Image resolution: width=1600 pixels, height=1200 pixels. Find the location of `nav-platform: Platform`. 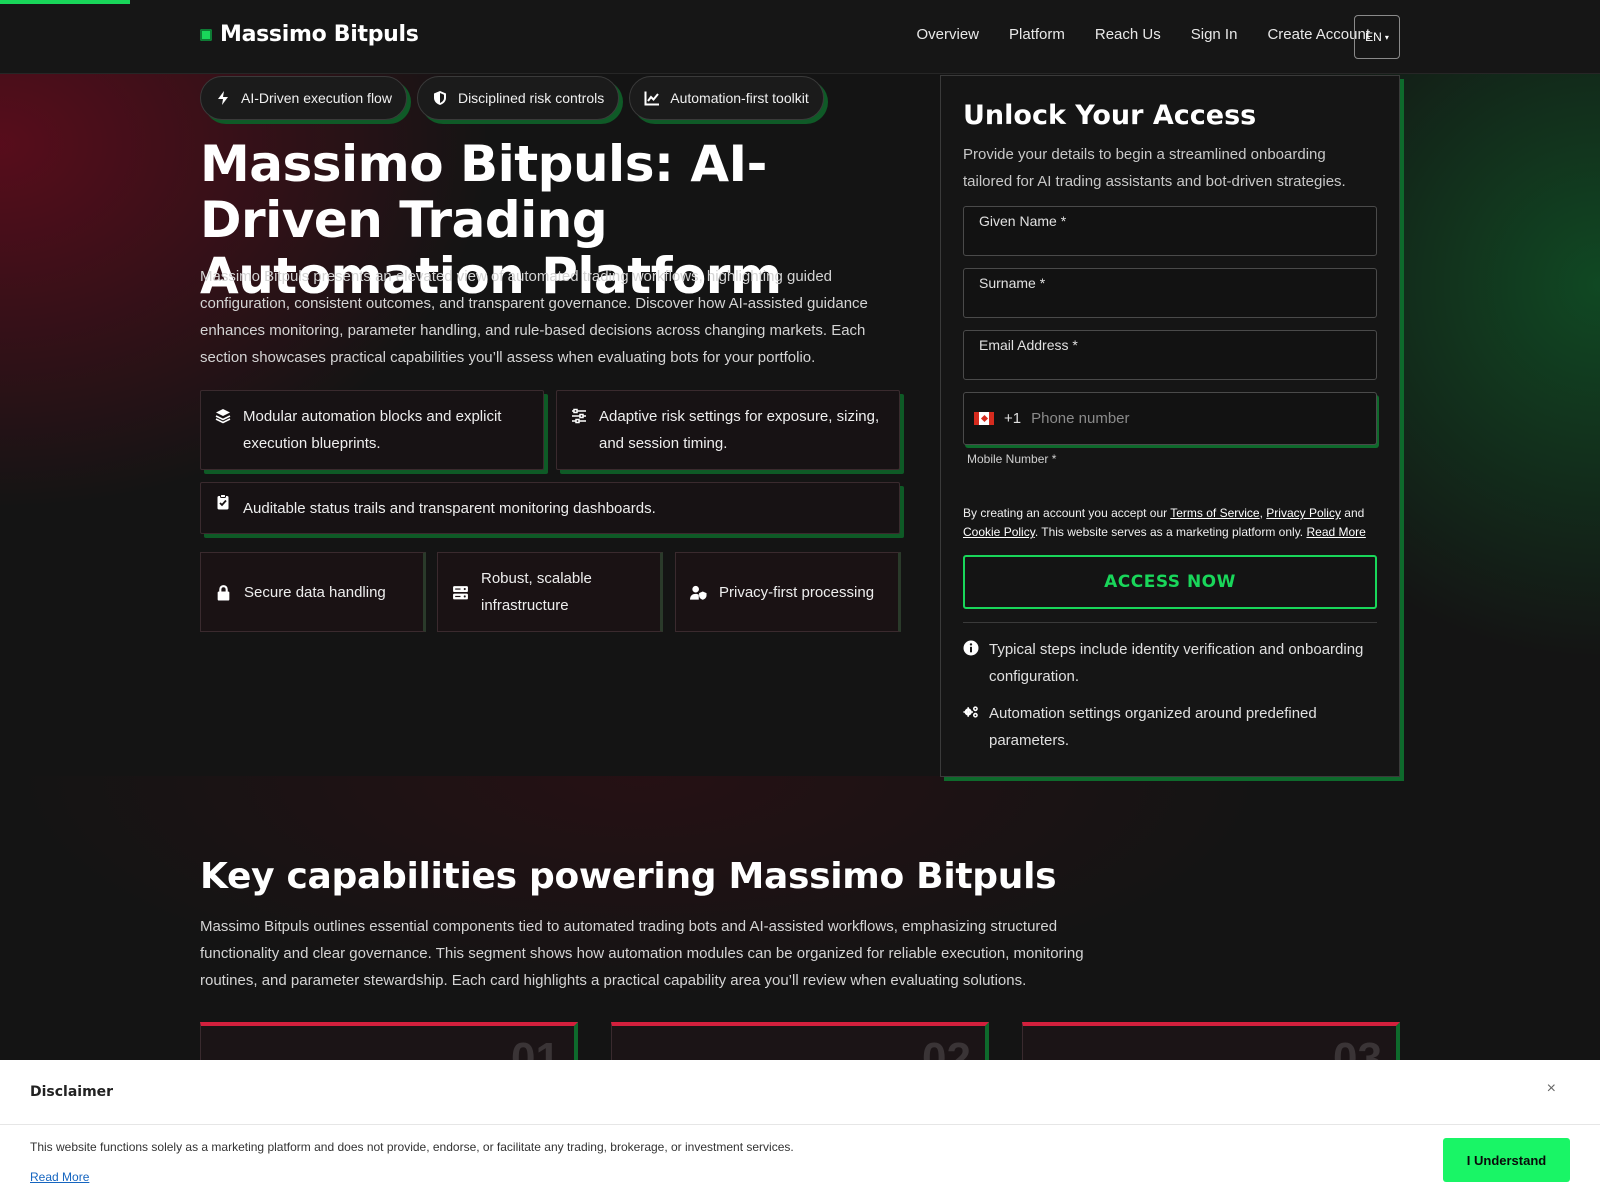

nav-platform: Platform is located at coordinates (1037, 34).